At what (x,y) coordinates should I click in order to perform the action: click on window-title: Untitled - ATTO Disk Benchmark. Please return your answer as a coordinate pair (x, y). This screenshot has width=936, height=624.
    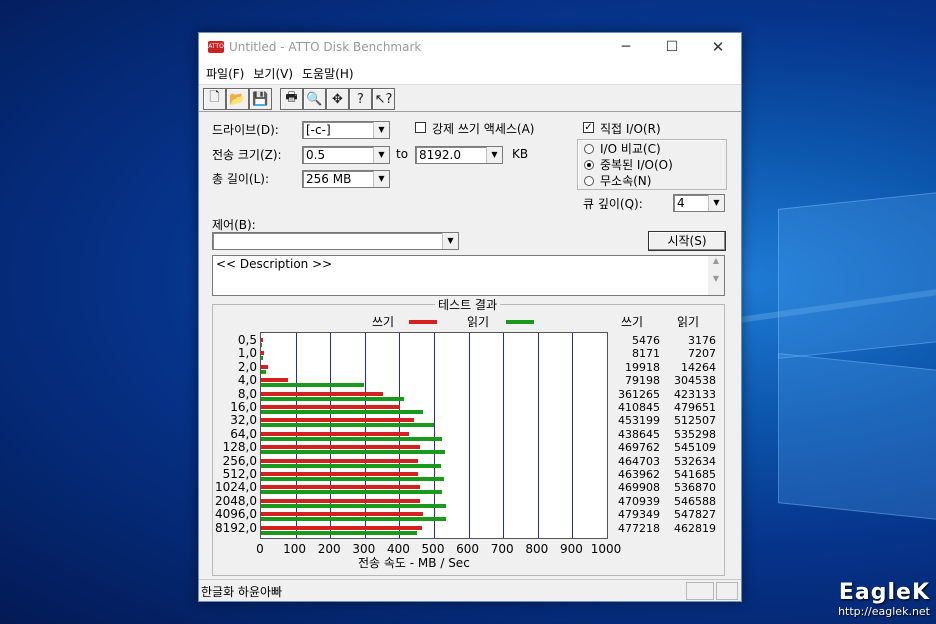
    Looking at the image, I should click on (325, 47).